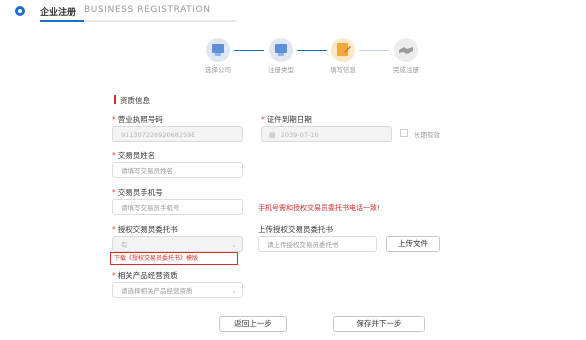  I want to click on save-next-button: 保存并下一步, so click(379, 324).